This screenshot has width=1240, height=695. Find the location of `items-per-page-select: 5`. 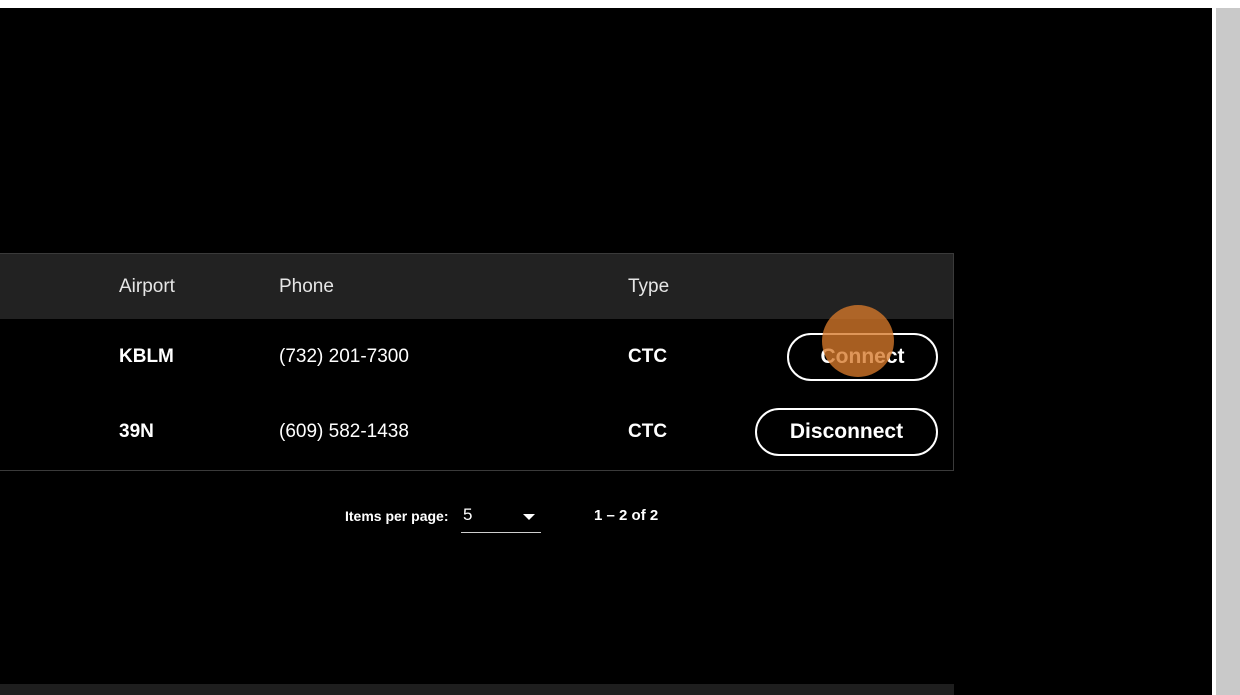

items-per-page-select: 5 is located at coordinates (501, 516).